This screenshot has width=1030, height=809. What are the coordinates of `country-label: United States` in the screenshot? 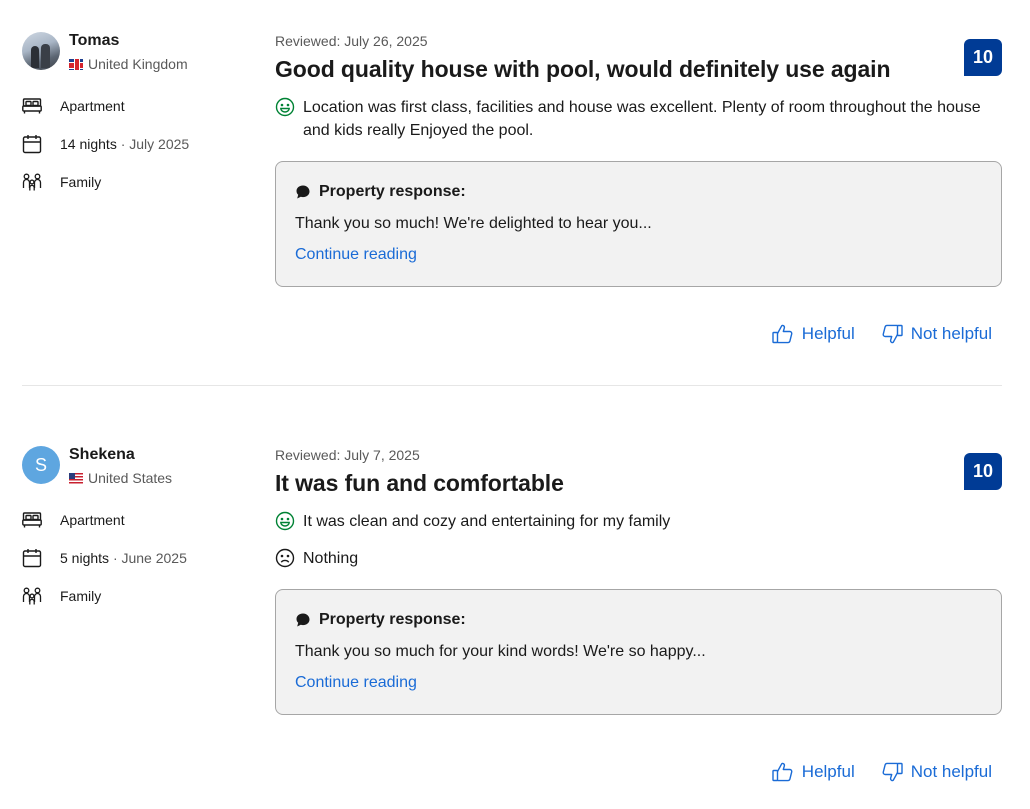 It's located at (130, 478).